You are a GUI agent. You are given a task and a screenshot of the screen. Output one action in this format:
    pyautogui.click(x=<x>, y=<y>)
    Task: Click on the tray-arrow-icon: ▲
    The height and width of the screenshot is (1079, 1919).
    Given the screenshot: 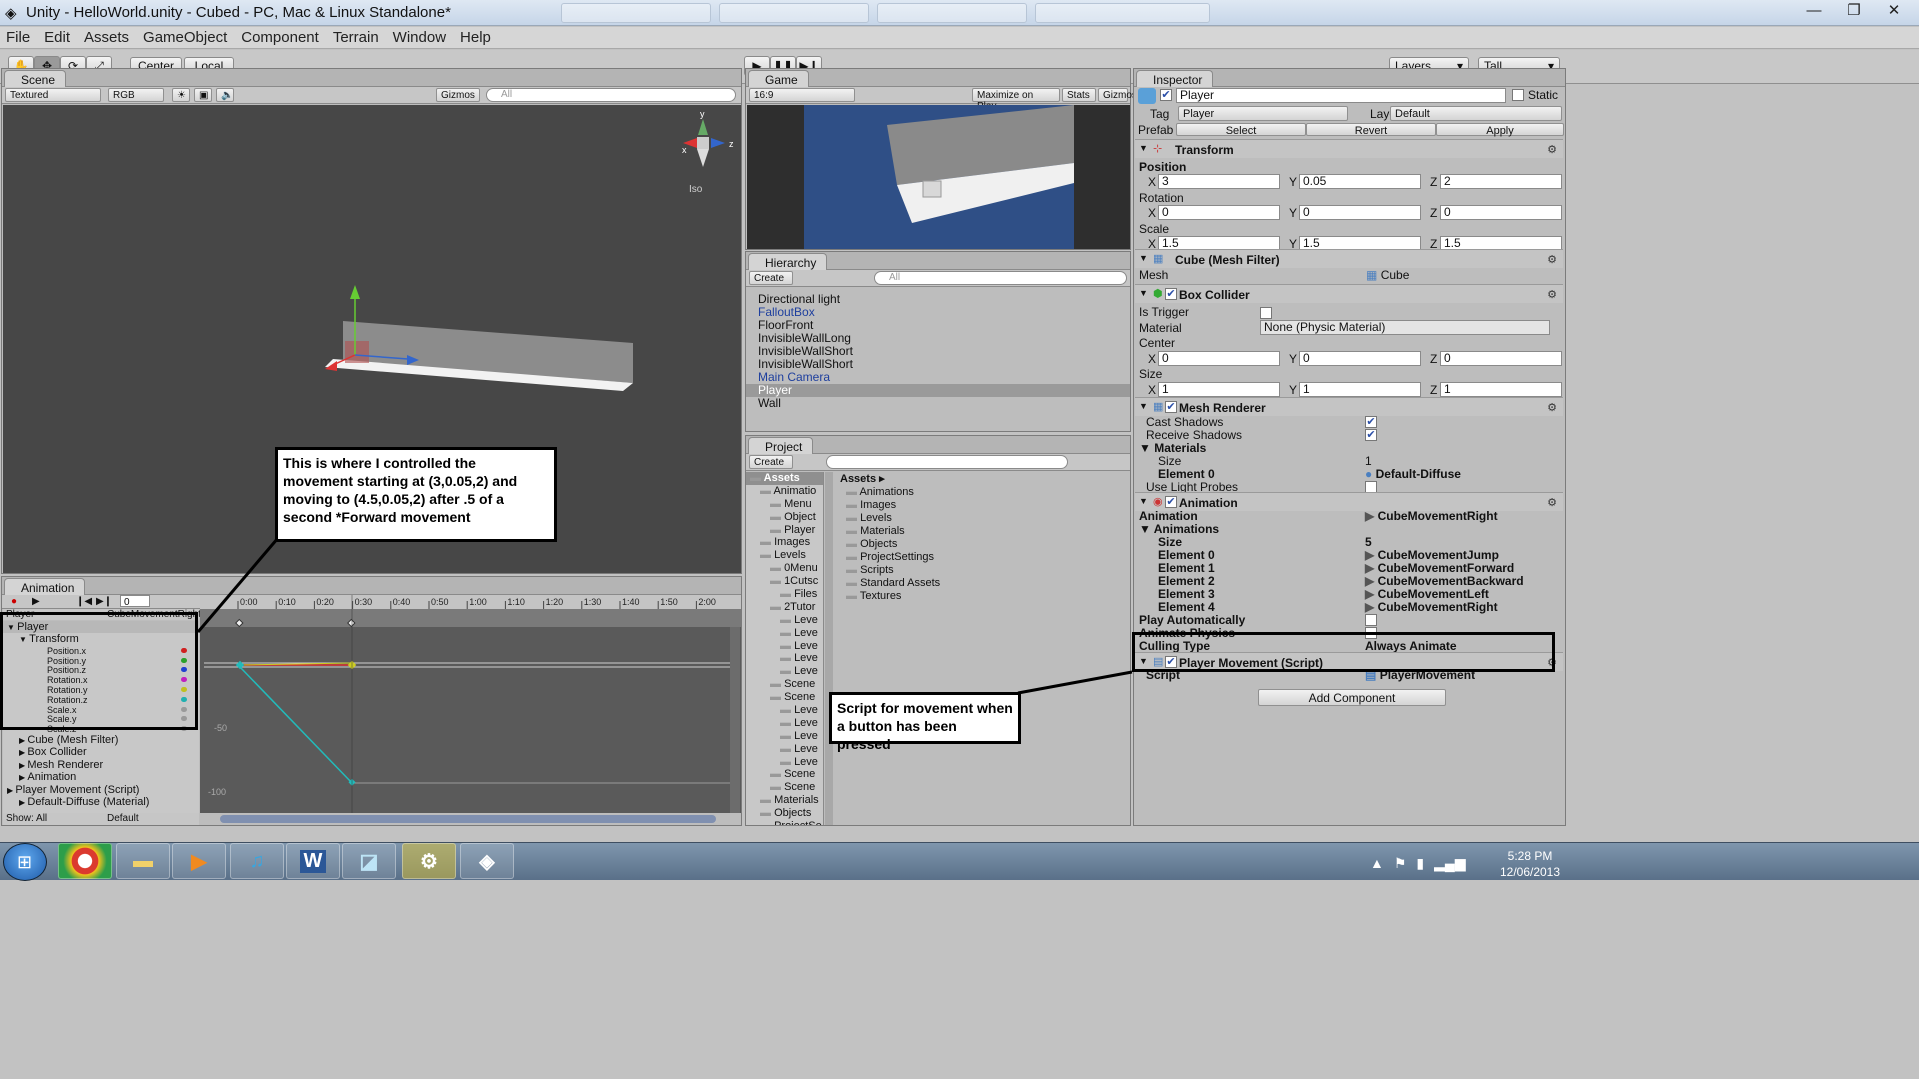 What is the action you would take?
    pyautogui.click(x=1377, y=863)
    